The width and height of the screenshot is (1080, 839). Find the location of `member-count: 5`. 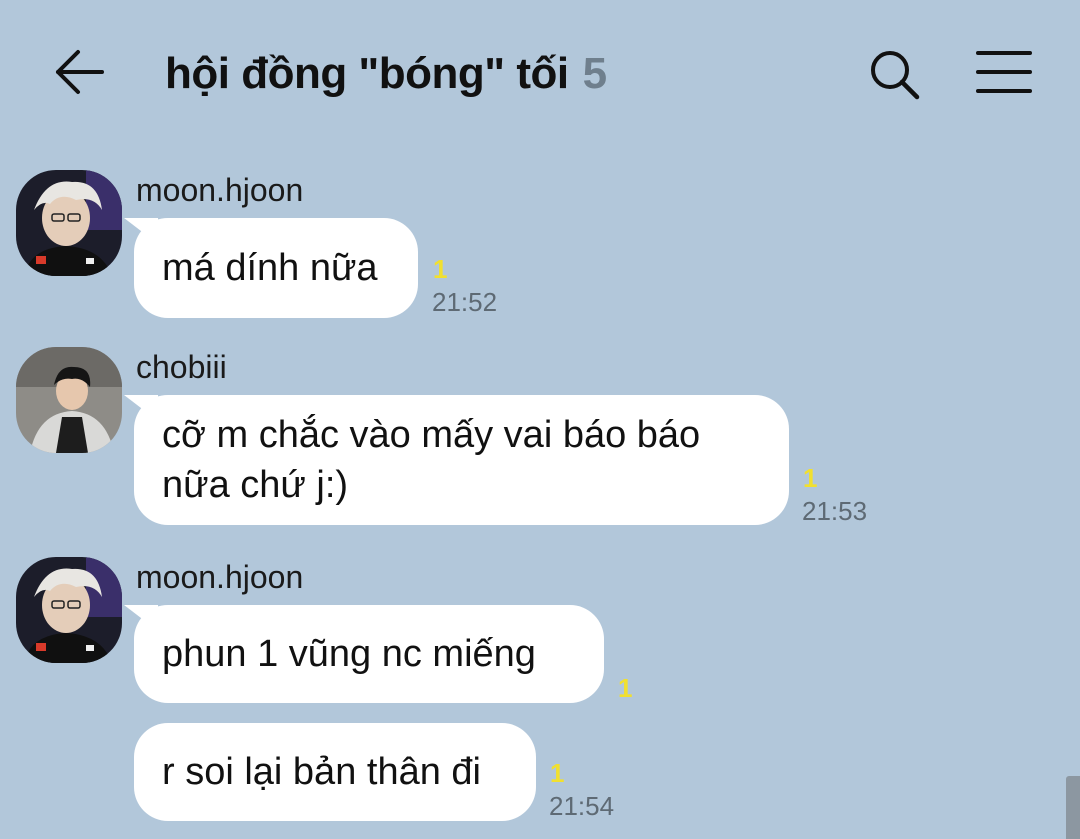

member-count: 5 is located at coordinates (595, 73).